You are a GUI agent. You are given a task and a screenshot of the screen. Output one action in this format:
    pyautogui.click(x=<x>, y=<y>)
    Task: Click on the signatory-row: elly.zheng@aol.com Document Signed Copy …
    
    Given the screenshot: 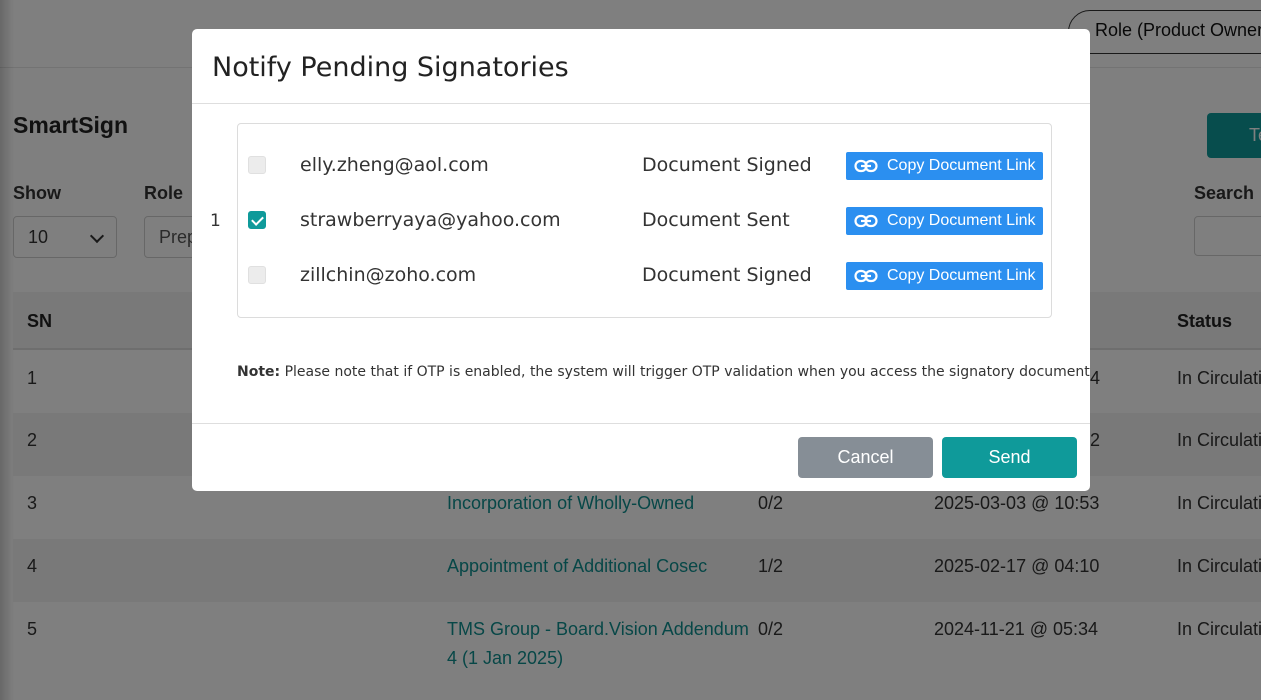 What is the action you would take?
    pyautogui.click(x=645, y=167)
    